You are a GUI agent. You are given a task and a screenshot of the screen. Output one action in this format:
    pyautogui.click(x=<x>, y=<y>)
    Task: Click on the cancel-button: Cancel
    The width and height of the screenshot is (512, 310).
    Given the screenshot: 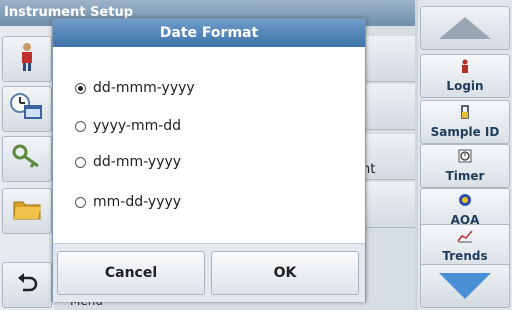 What is the action you would take?
    pyautogui.click(x=131, y=273)
    